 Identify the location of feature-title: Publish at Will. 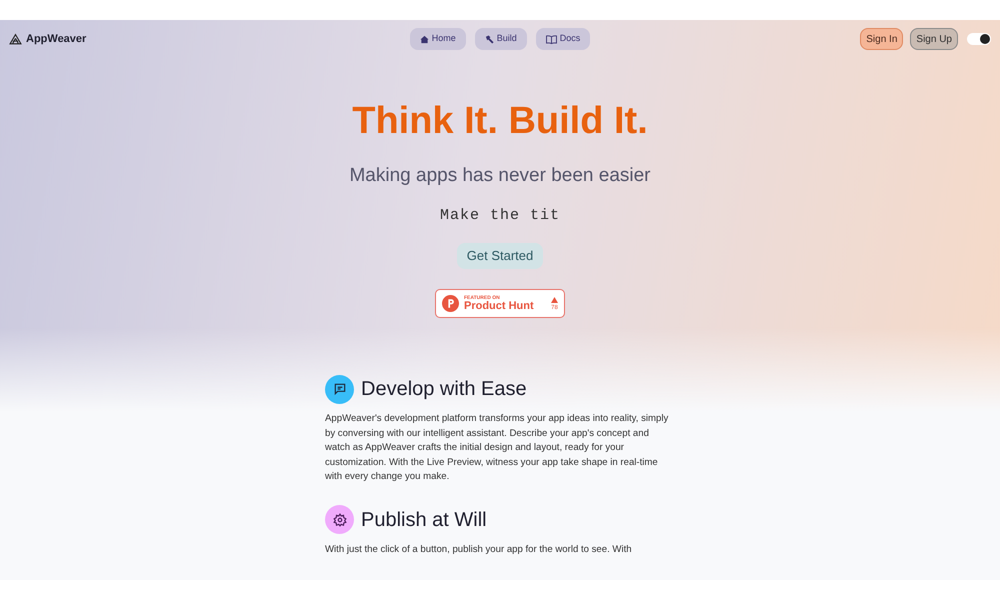
(424, 520).